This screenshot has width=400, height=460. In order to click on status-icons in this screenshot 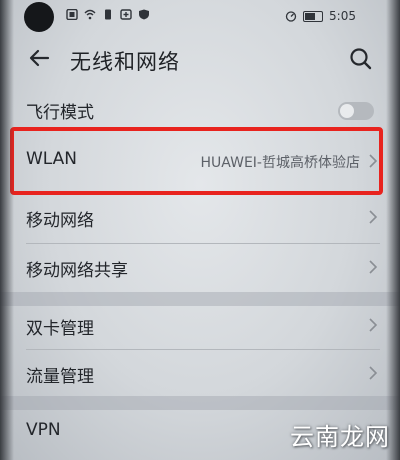, I will do `click(108, 14)`.